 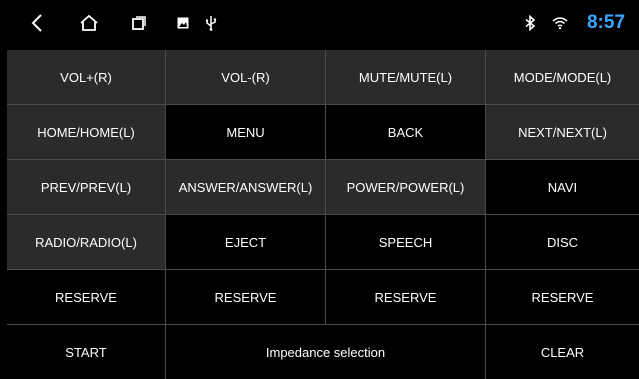 I want to click on key-button: NAVI, so click(x=562, y=187).